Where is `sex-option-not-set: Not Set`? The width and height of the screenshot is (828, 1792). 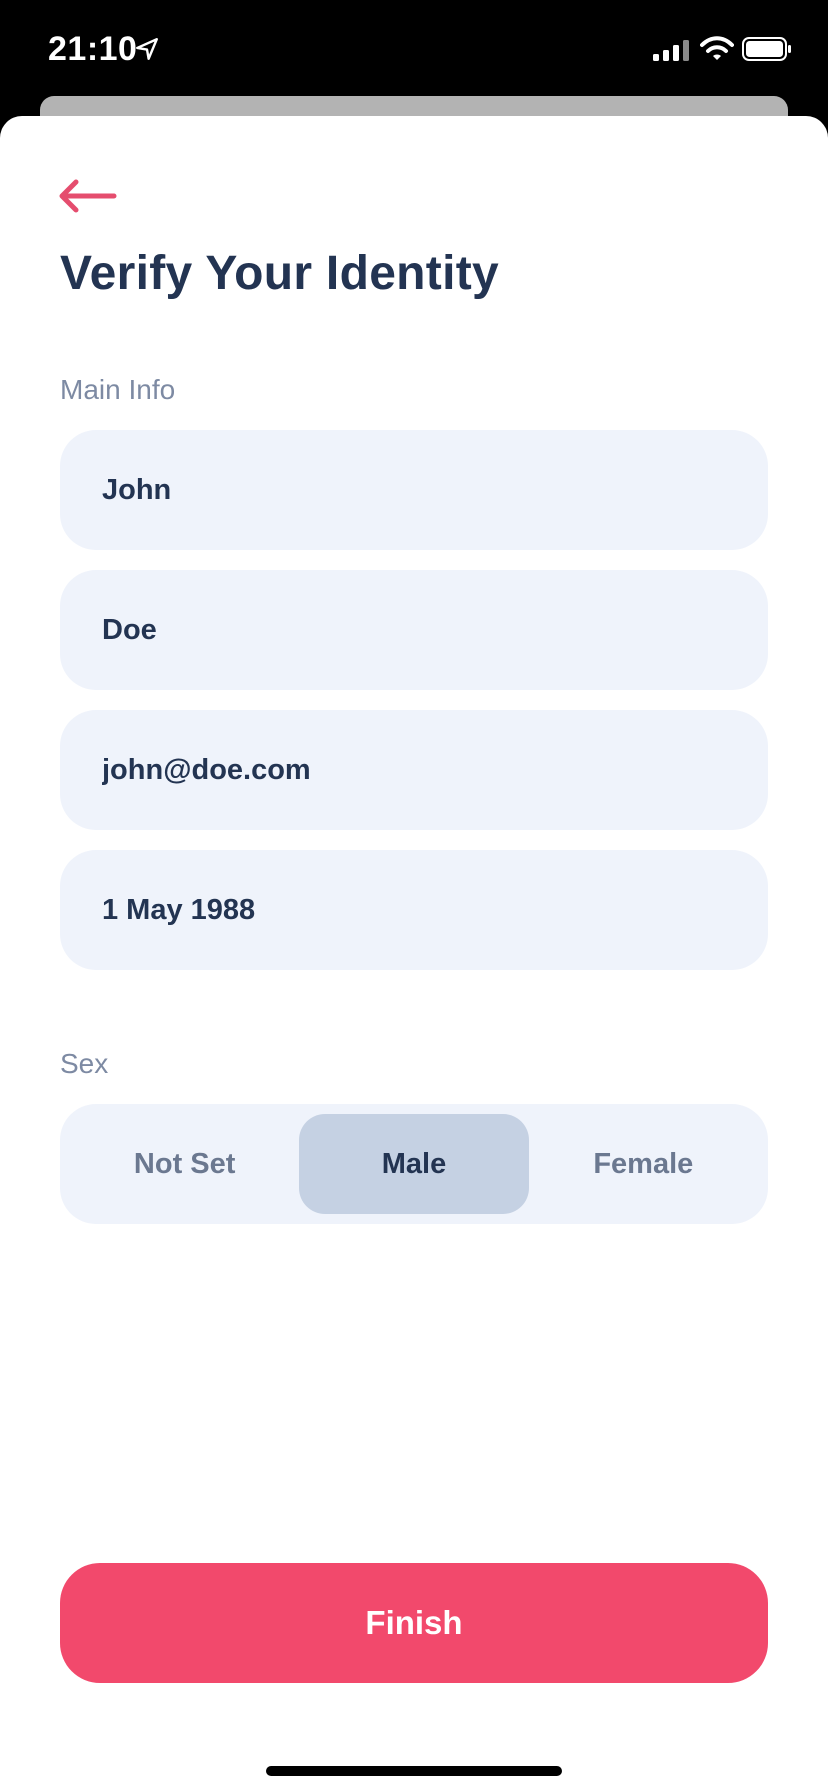 sex-option-not-set: Not Set is located at coordinates (184, 1164).